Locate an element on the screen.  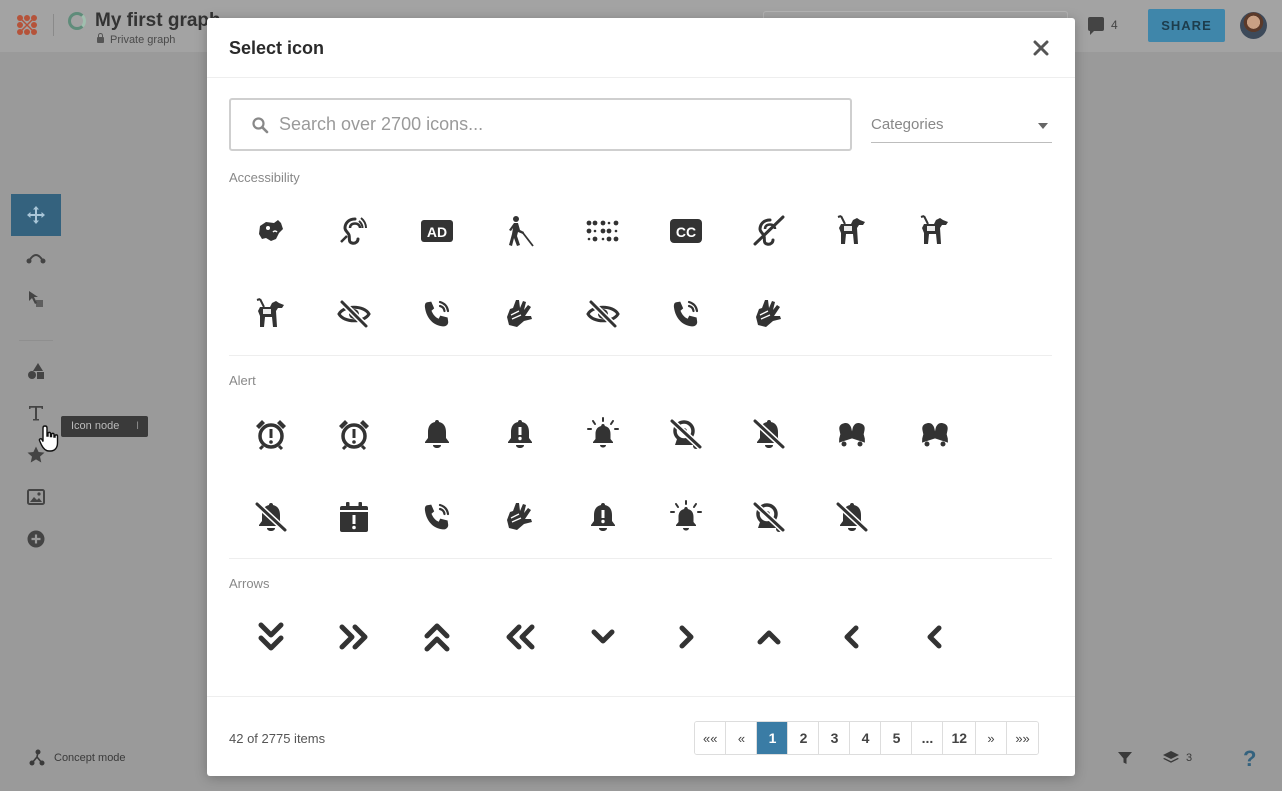
last-page-button: »» is located at coordinates (1023, 738).